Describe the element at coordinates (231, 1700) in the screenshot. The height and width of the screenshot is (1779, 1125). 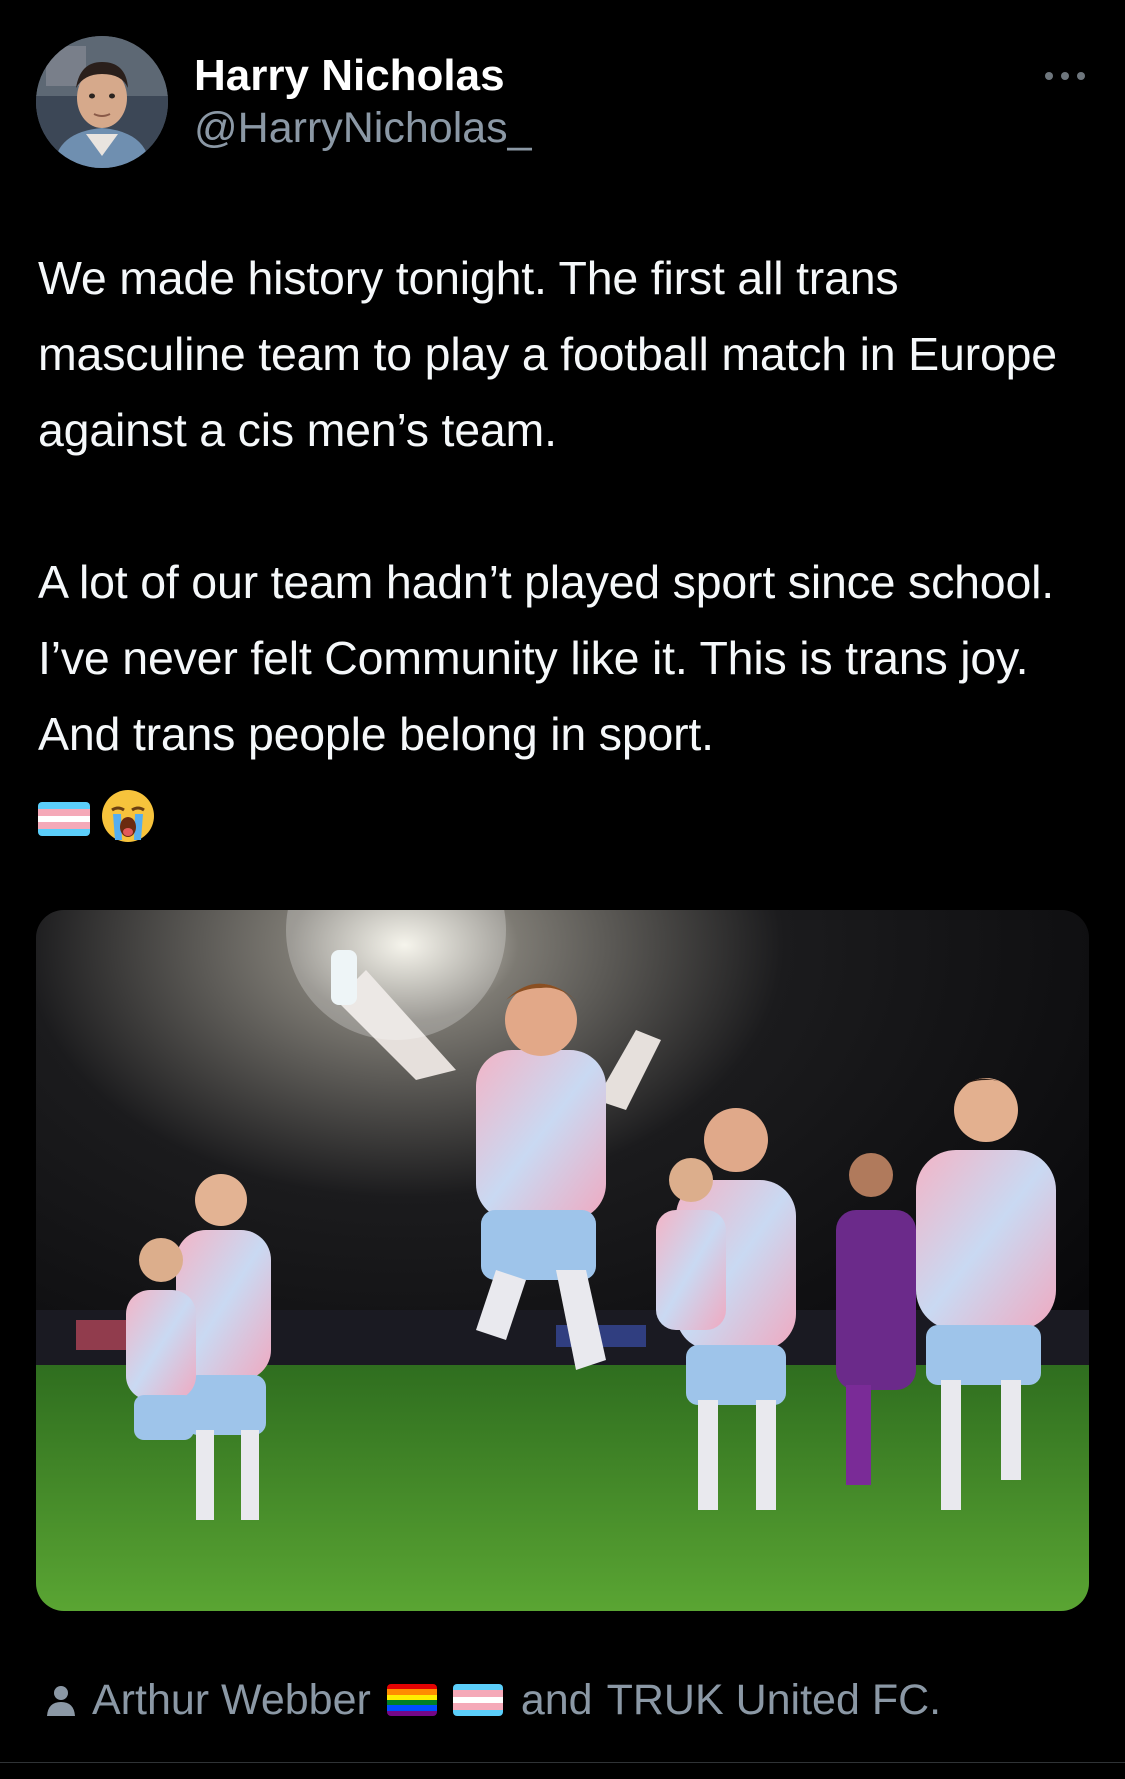
I see `tagged-user-arthur-webber: Arthur Webber` at that location.